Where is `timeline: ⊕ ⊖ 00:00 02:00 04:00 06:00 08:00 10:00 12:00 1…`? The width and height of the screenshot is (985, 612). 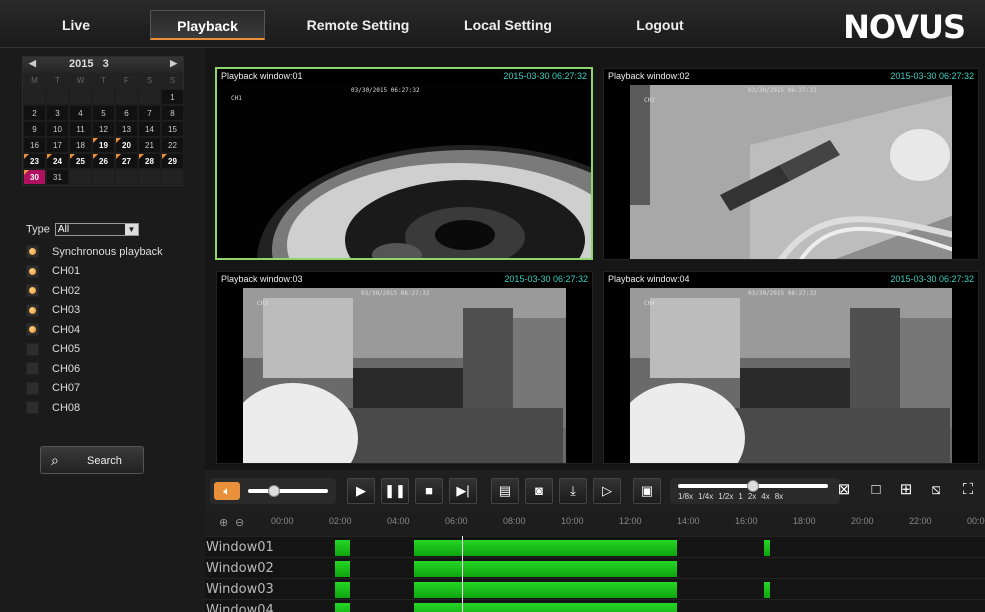
timeline: ⊕ ⊖ 00:00 02:00 04:00 06:00 08:00 10:00 12:00 1… is located at coordinates (595, 561).